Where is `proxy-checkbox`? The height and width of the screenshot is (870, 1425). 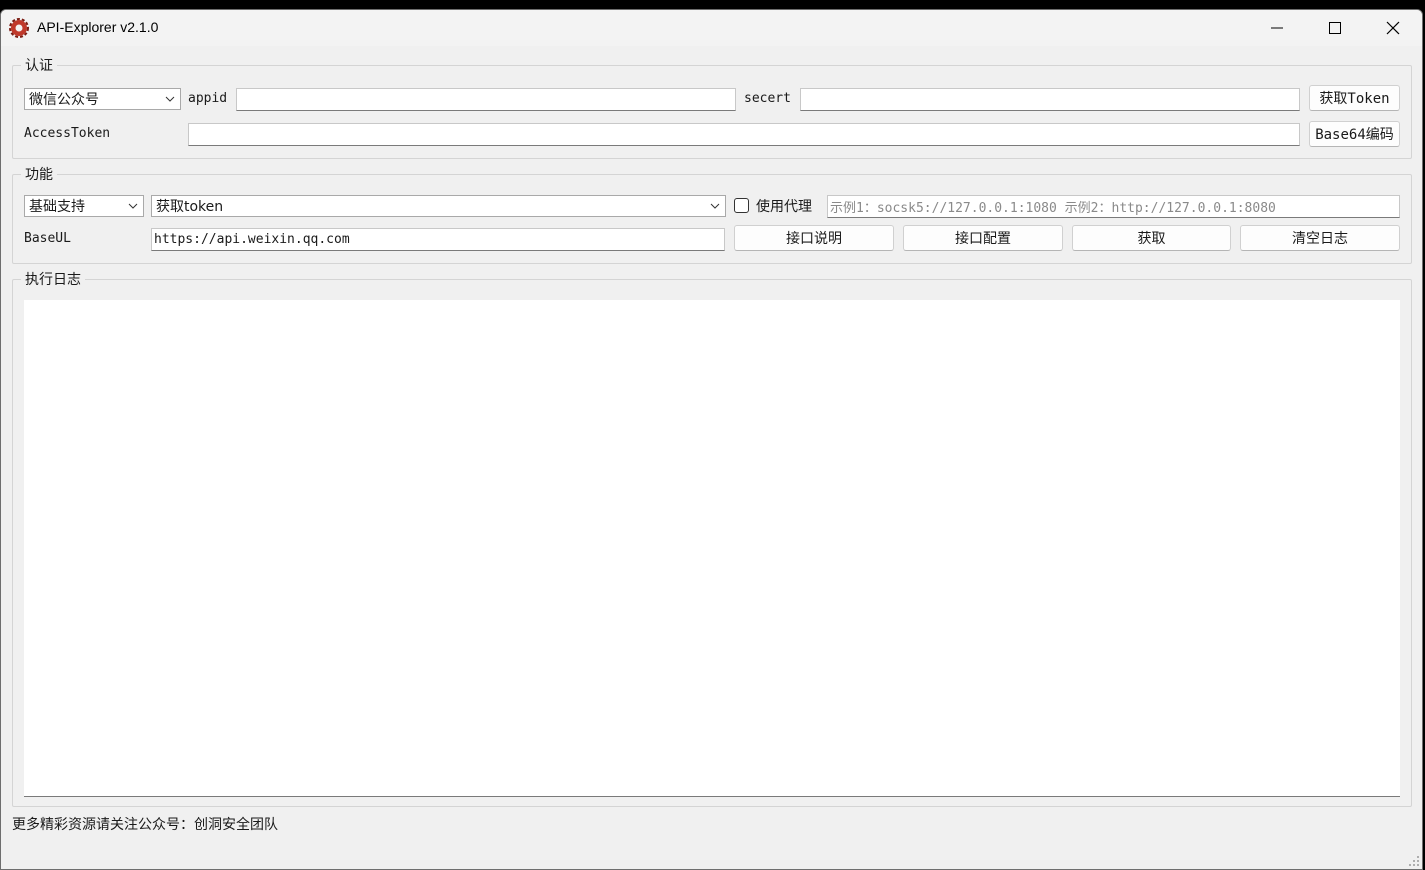 proxy-checkbox is located at coordinates (741, 205).